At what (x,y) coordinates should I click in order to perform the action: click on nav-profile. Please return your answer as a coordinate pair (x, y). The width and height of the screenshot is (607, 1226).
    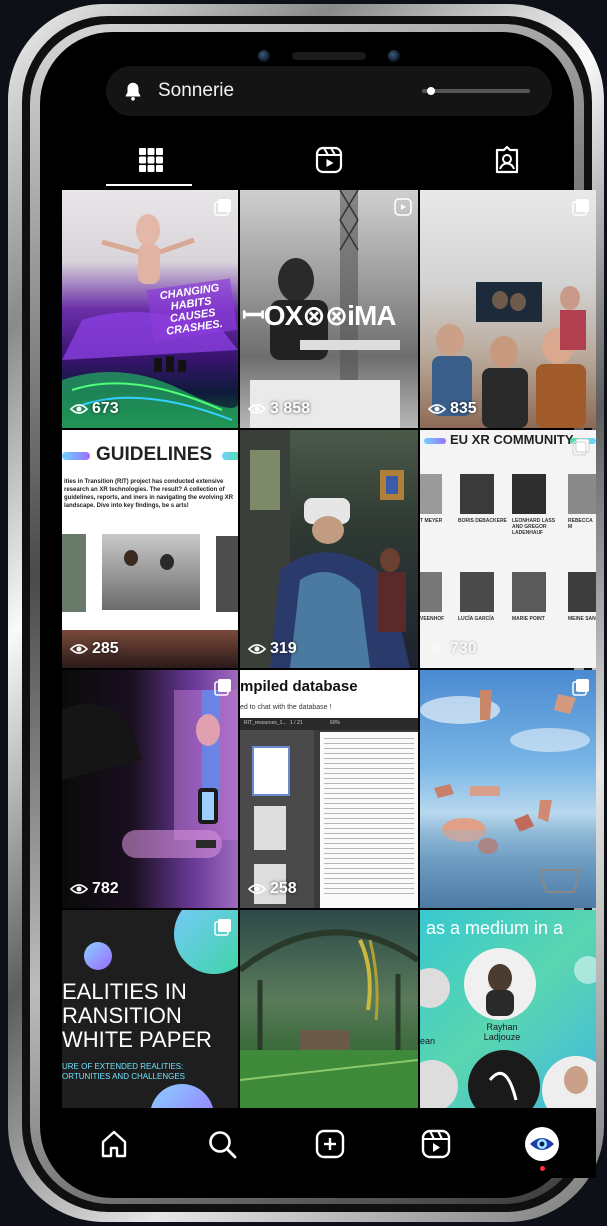
    Looking at the image, I should click on (542, 1144).